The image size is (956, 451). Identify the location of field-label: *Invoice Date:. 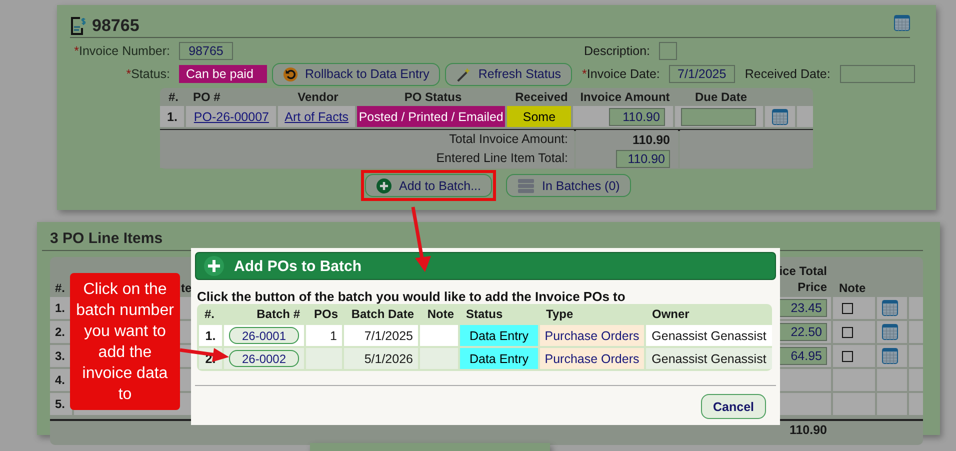
(621, 74).